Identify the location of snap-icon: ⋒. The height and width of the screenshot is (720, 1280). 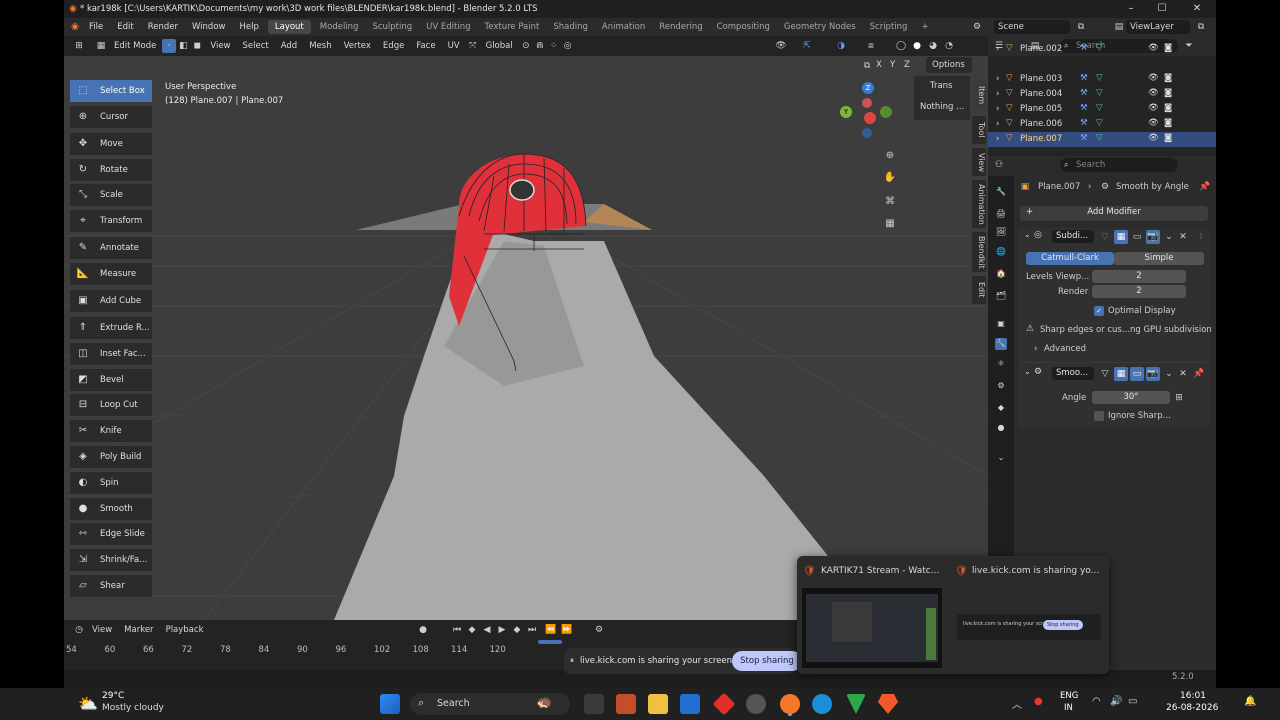
(540, 46).